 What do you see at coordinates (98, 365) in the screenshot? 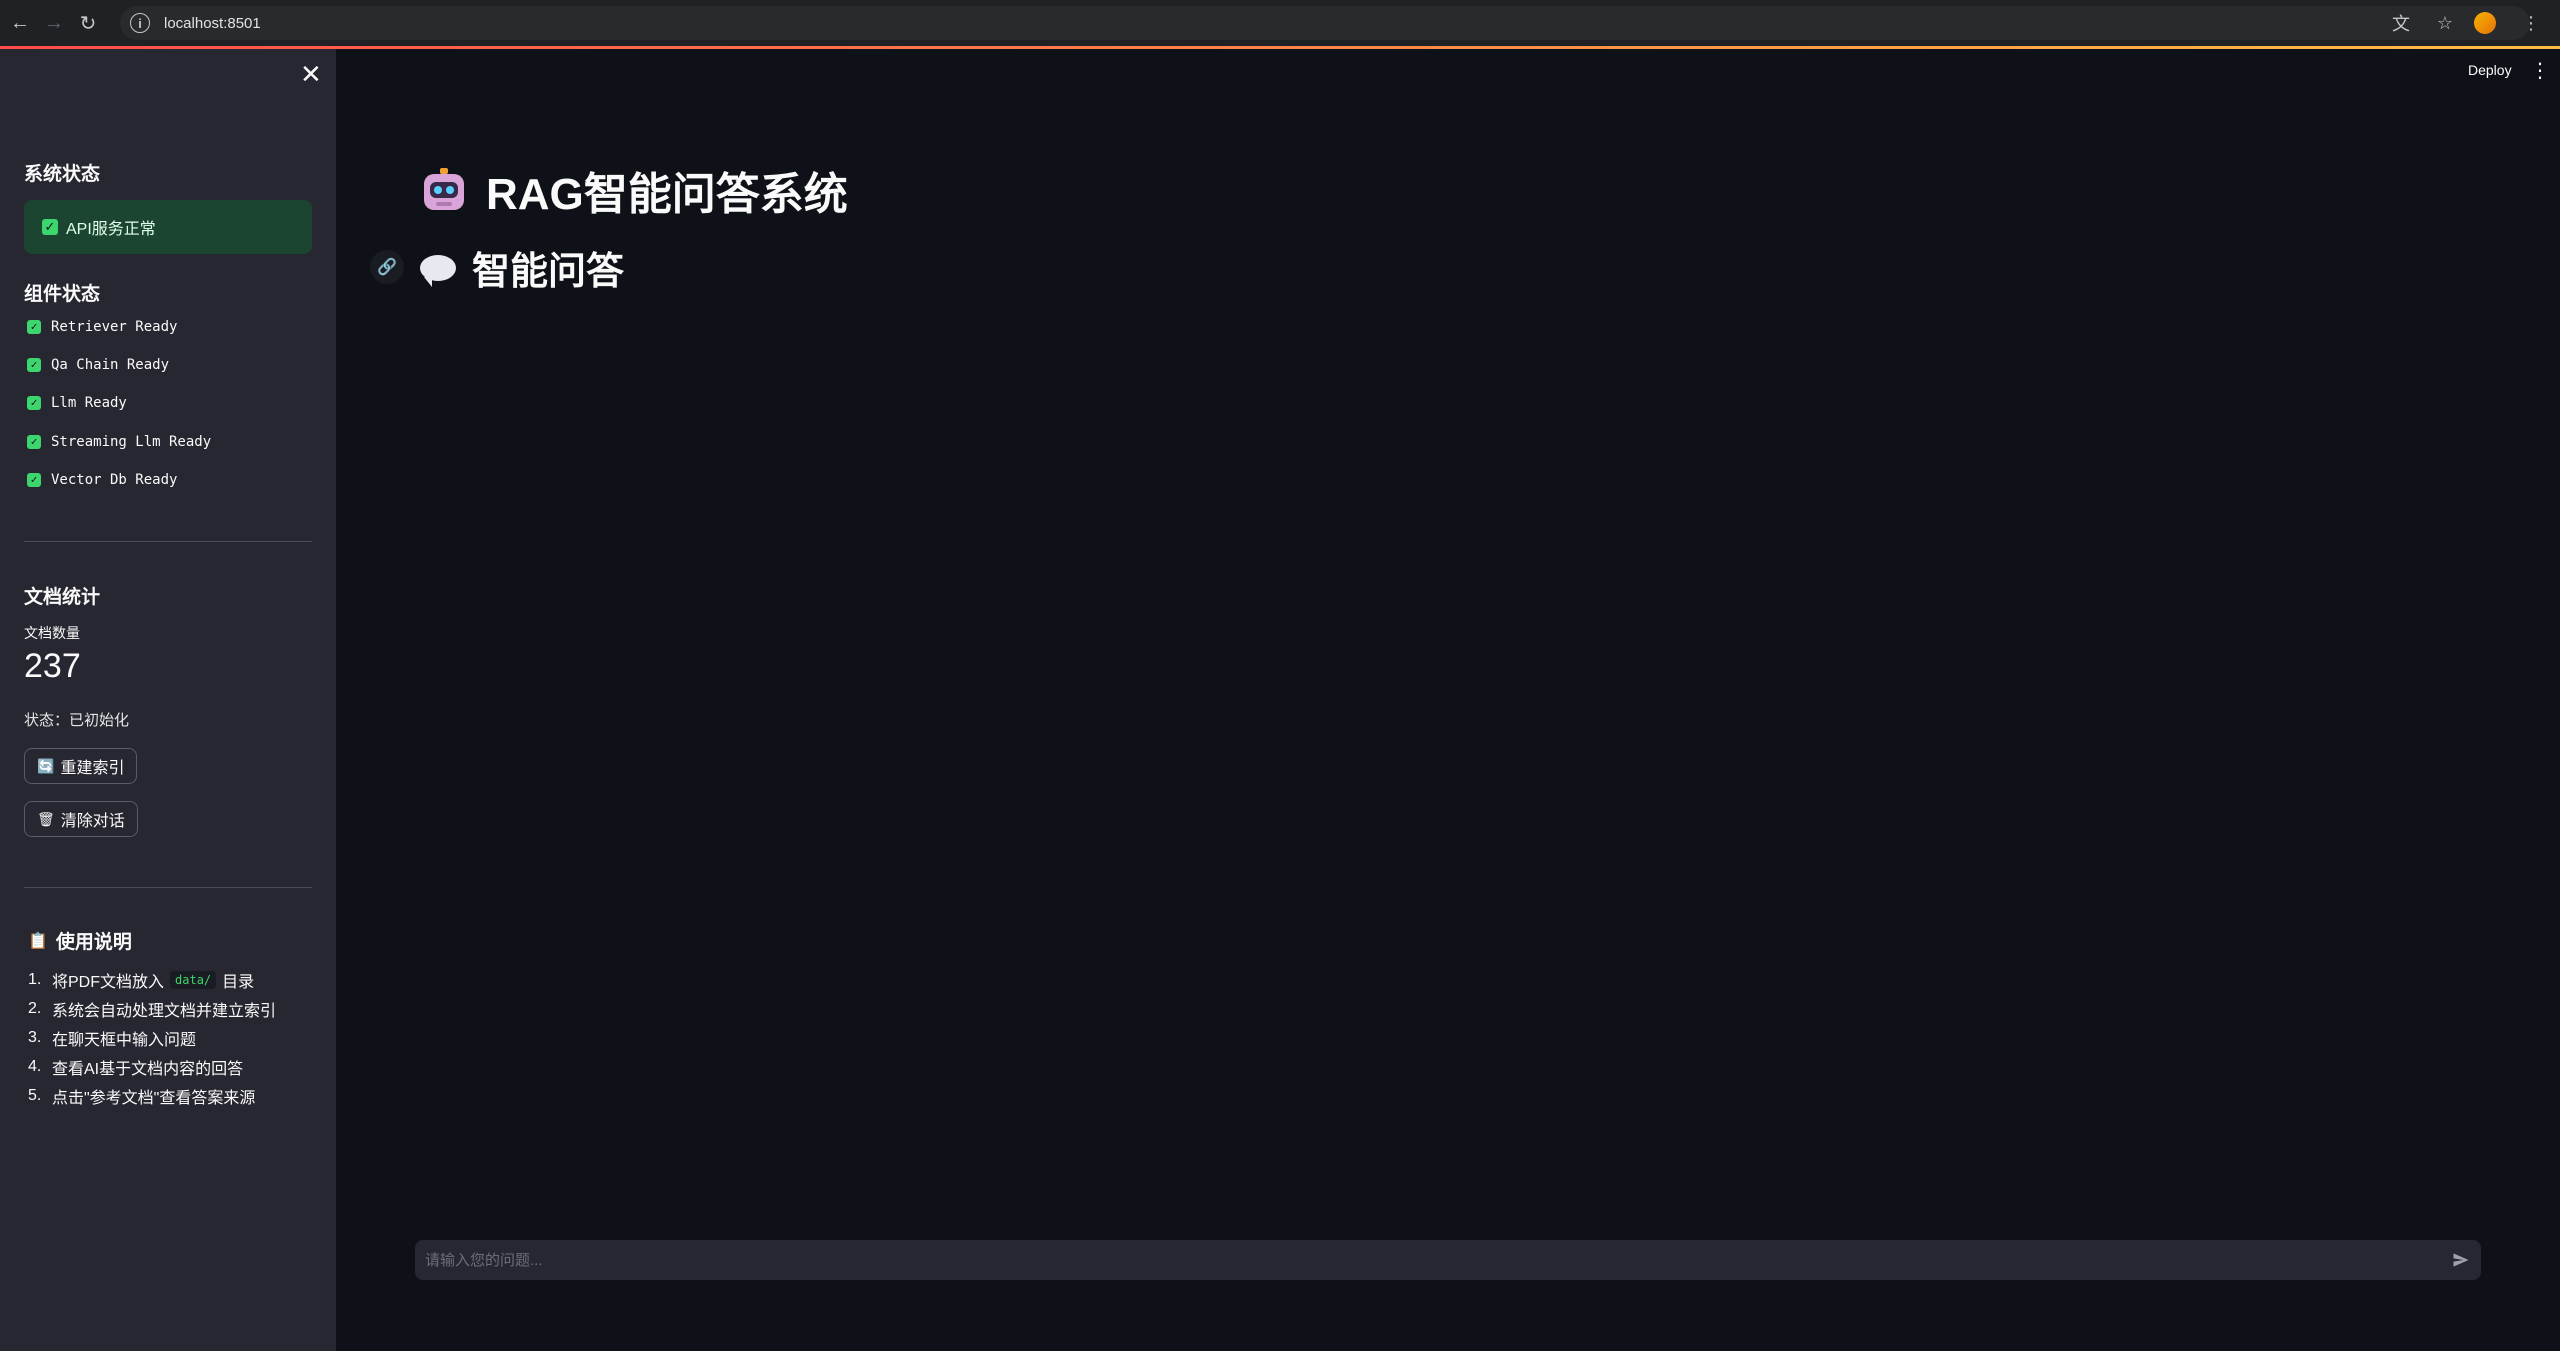
I see `component-item: ✓ Qa Chain Ready` at bounding box center [98, 365].